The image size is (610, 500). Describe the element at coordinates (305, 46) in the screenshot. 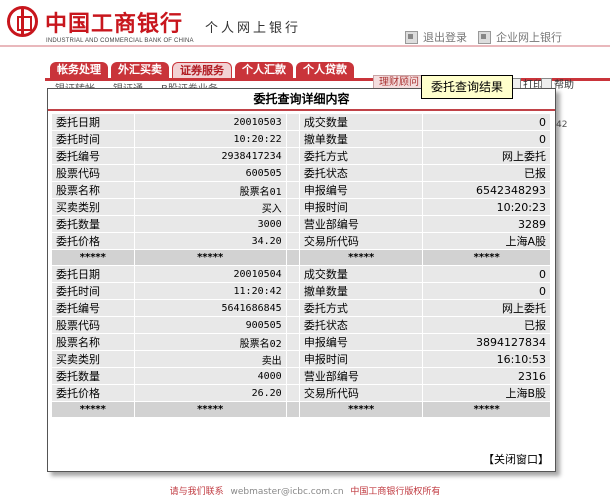

I see `header-divider` at that location.